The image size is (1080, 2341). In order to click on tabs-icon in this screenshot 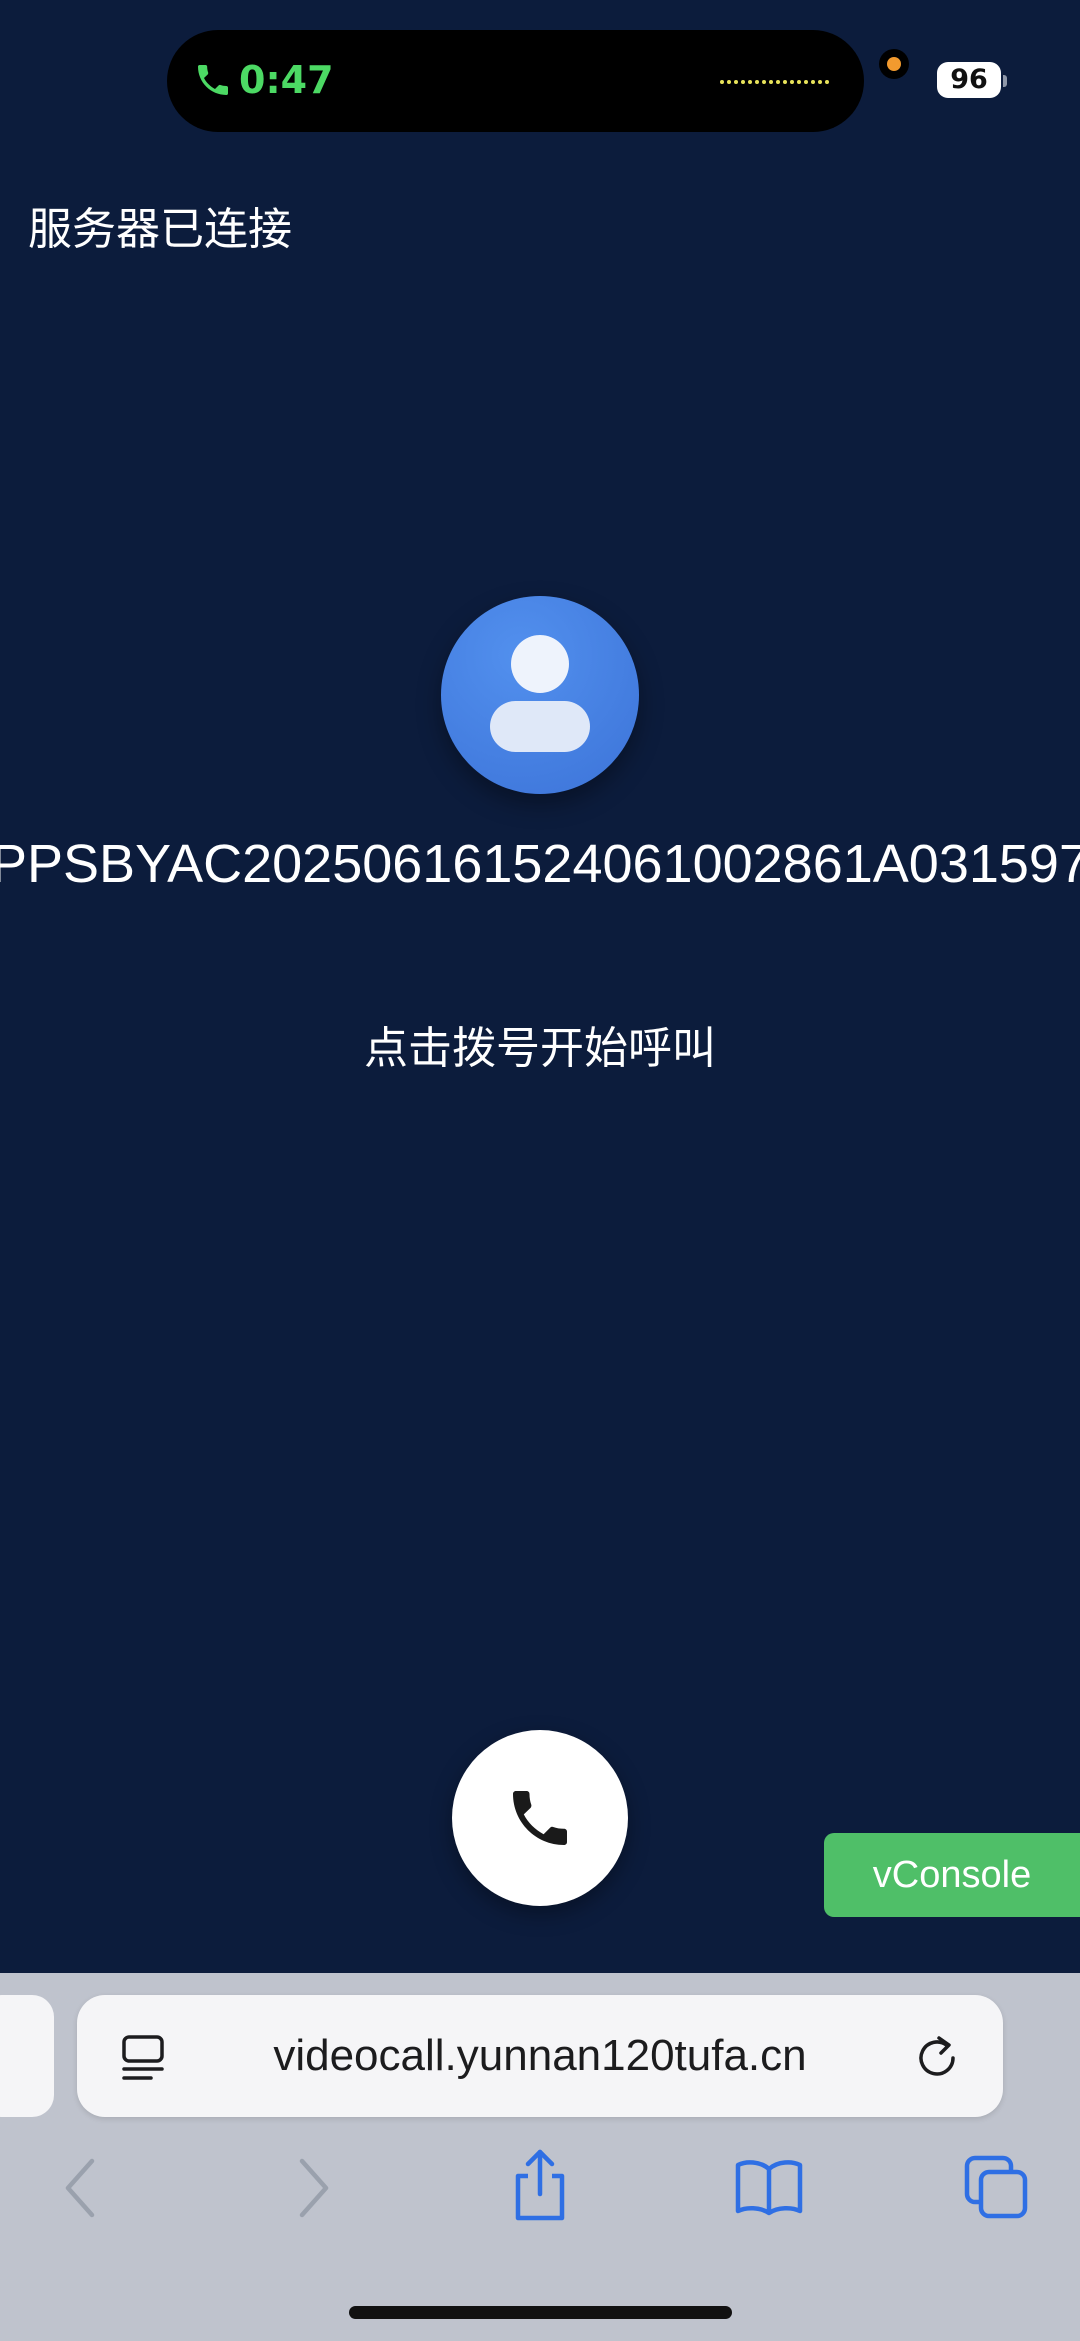, I will do `click(996, 2187)`.